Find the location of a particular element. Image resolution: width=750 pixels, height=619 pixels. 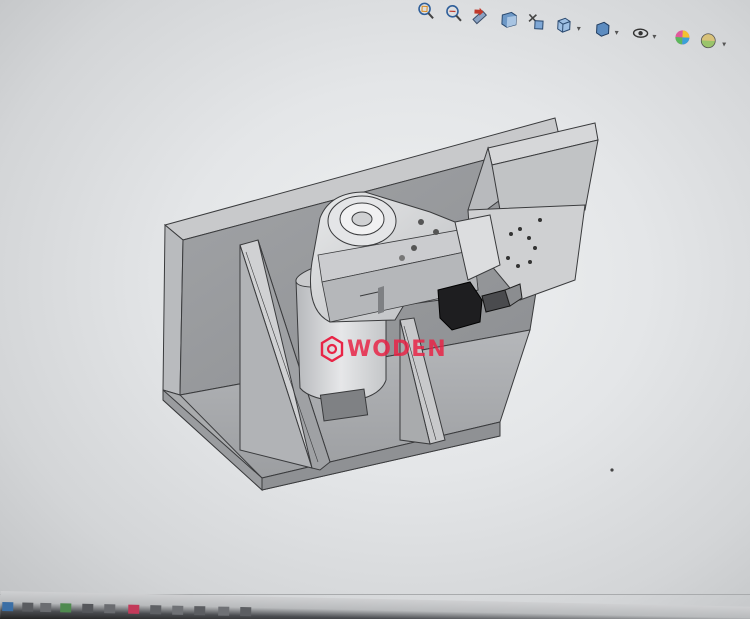

origin-marker is located at coordinates (612, 470).